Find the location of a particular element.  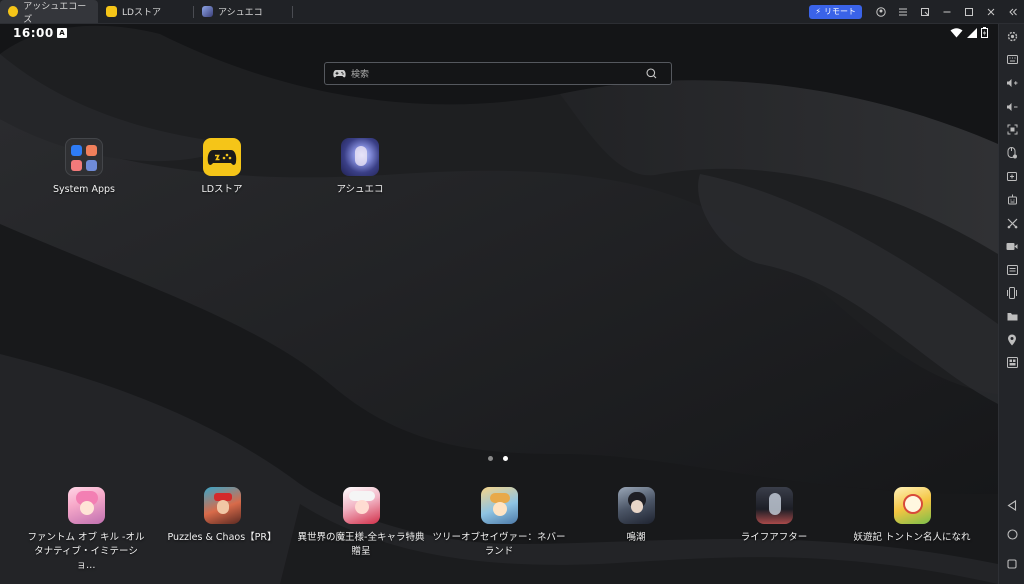

dock-app-isekai-maou: 異世界の魔王様-全キャラ特典贈呈 is located at coordinates (361, 523).